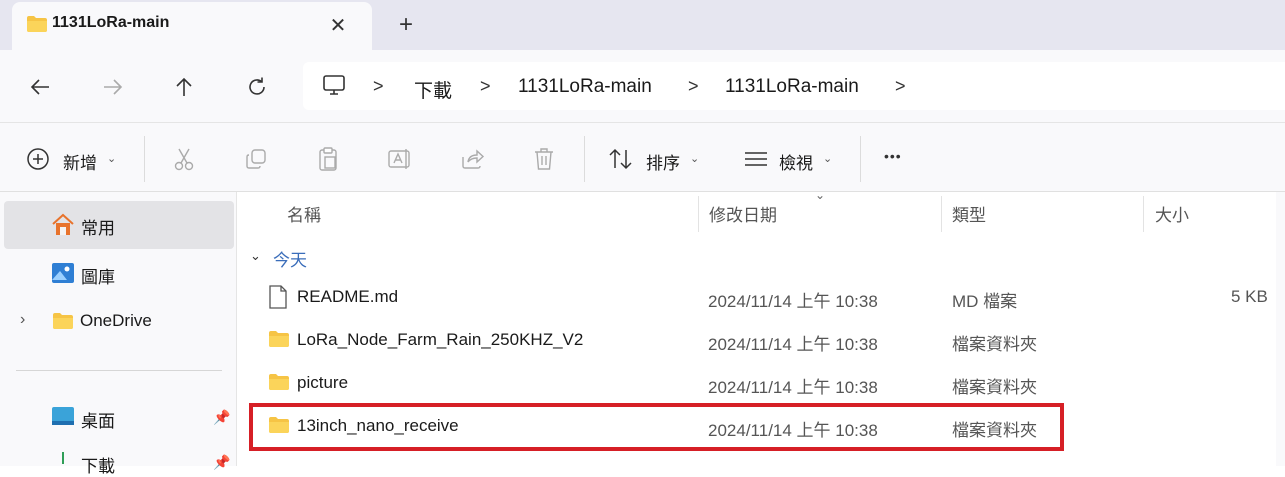 The image size is (1285, 477). Describe the element at coordinates (347, 297) in the screenshot. I see `file-name: README.md` at that location.